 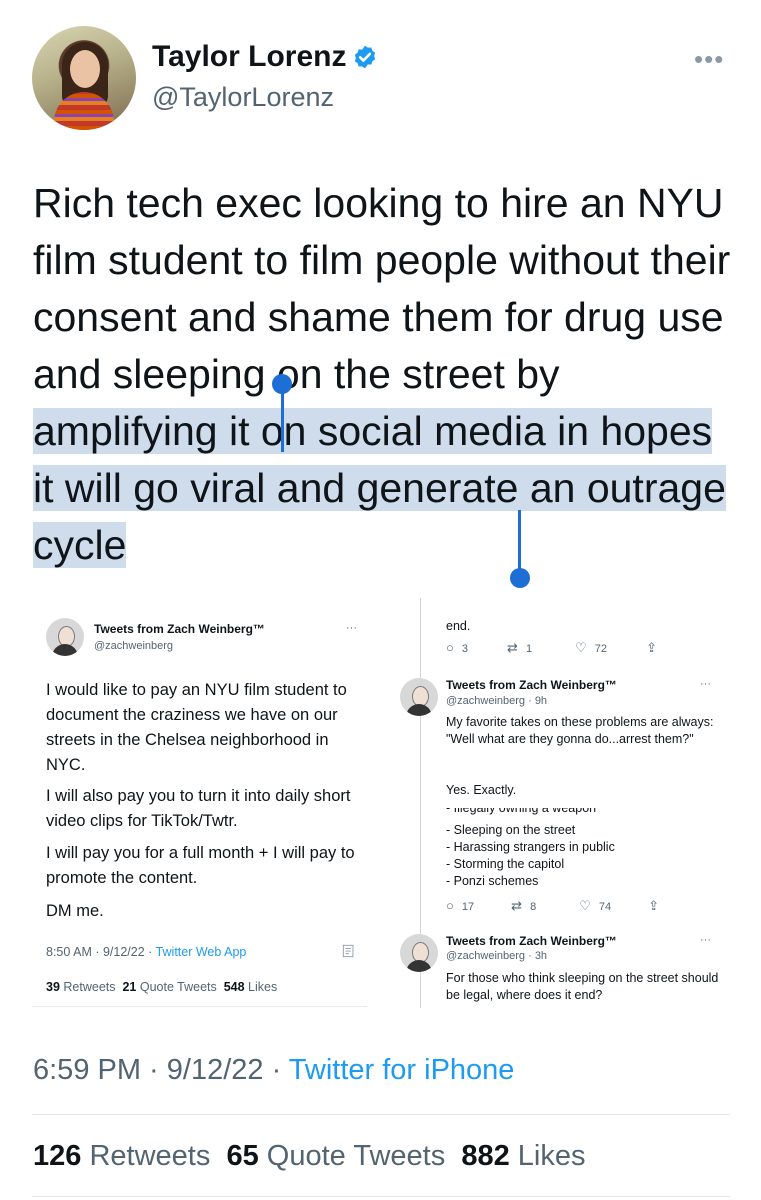 I want to click on verified-badge-icon, so click(x=365, y=57).